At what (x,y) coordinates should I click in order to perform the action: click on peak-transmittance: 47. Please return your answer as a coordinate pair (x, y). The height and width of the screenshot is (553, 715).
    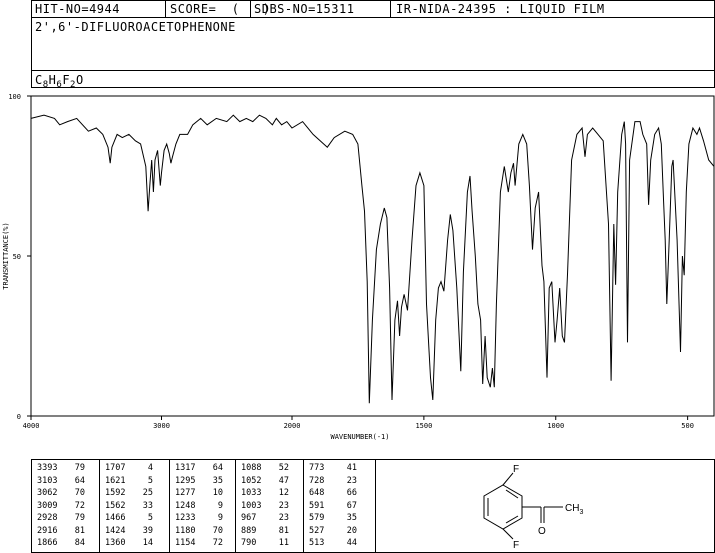
    Looking at the image, I should click on (283, 480).